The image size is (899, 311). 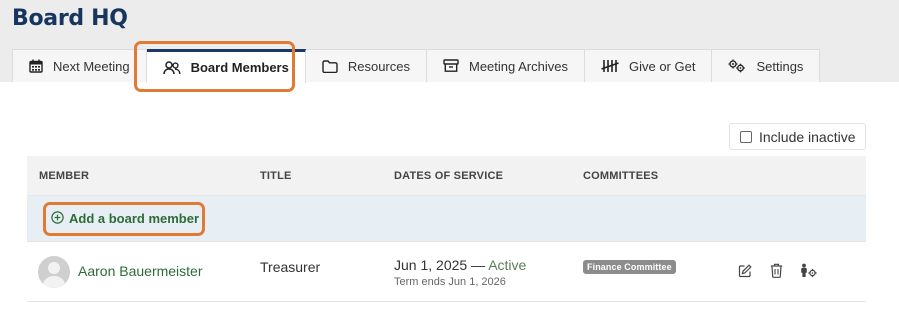 I want to click on column-header-dates: DATES OF SERVICE, so click(x=448, y=176).